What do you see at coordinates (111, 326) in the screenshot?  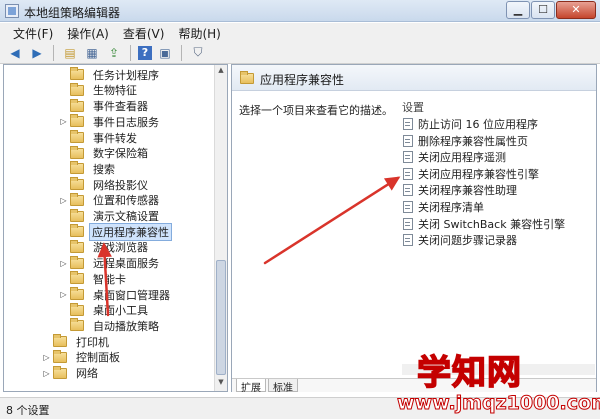 I see `tree-item: 自动播放策略` at bounding box center [111, 326].